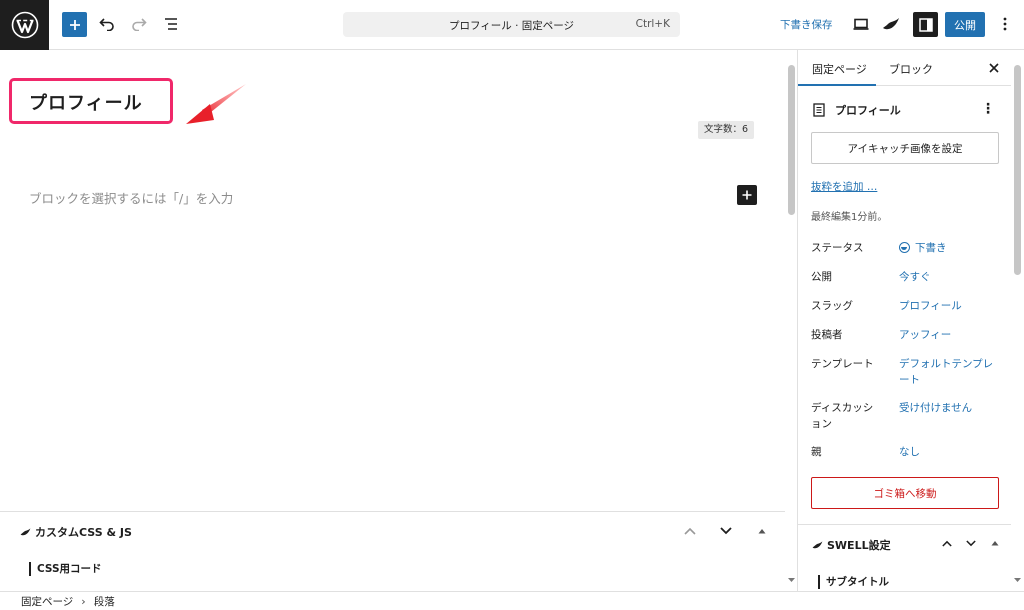 The width and height of the screenshot is (1024, 610). I want to click on discussion-label: ディスカッション, so click(842, 416).